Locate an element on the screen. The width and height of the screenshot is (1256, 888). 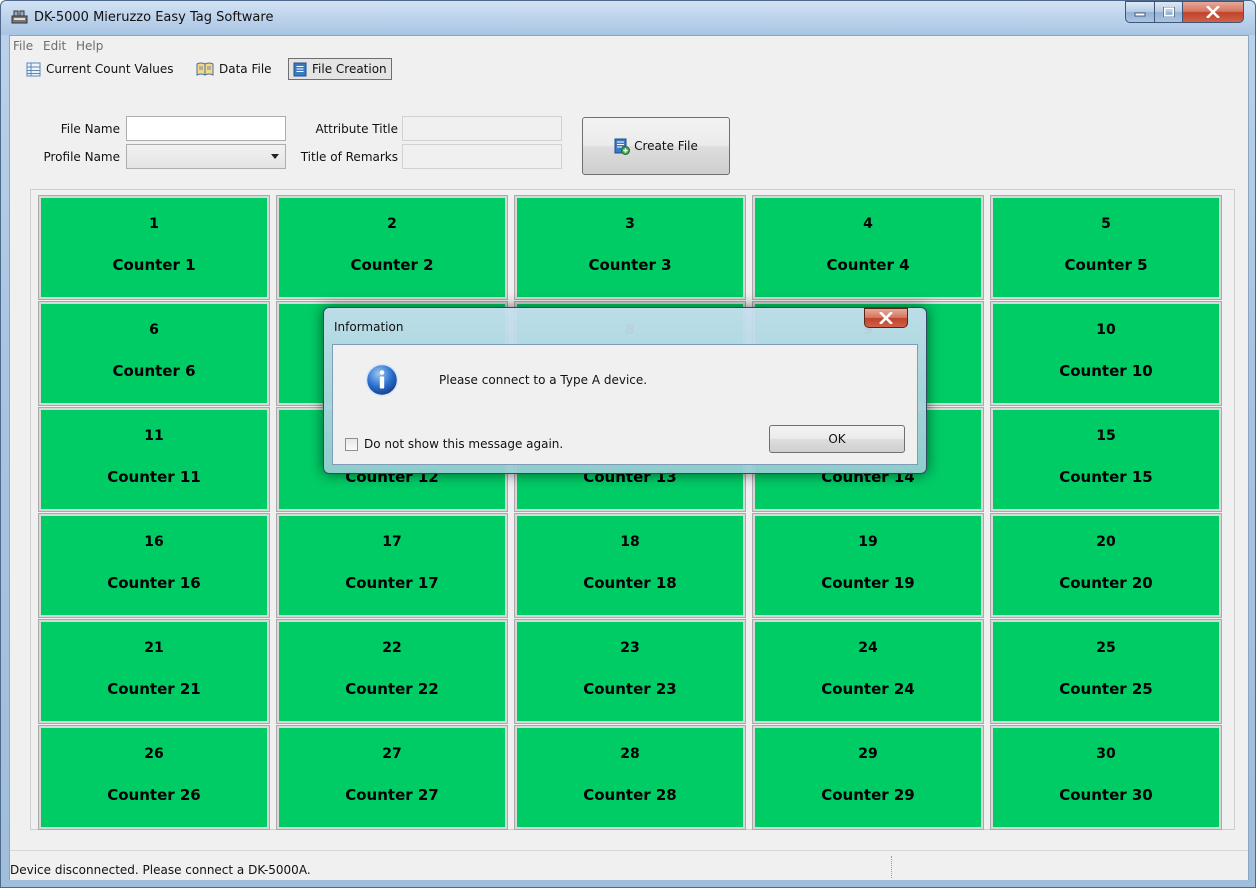
counter-number: 23 is located at coordinates (630, 648).